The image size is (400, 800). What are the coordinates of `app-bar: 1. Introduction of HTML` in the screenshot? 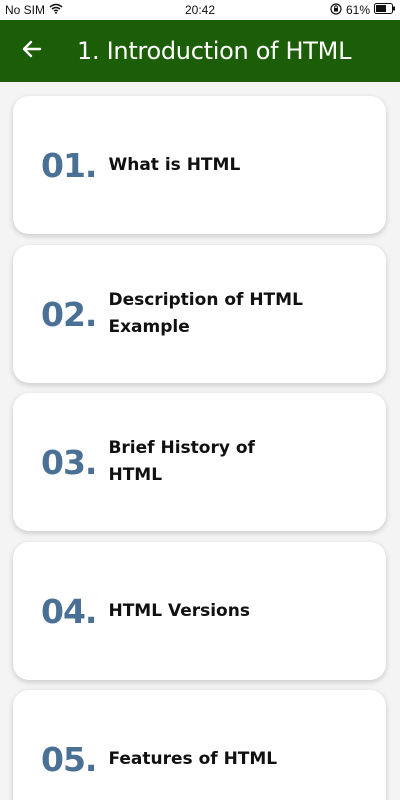 It's located at (200, 51).